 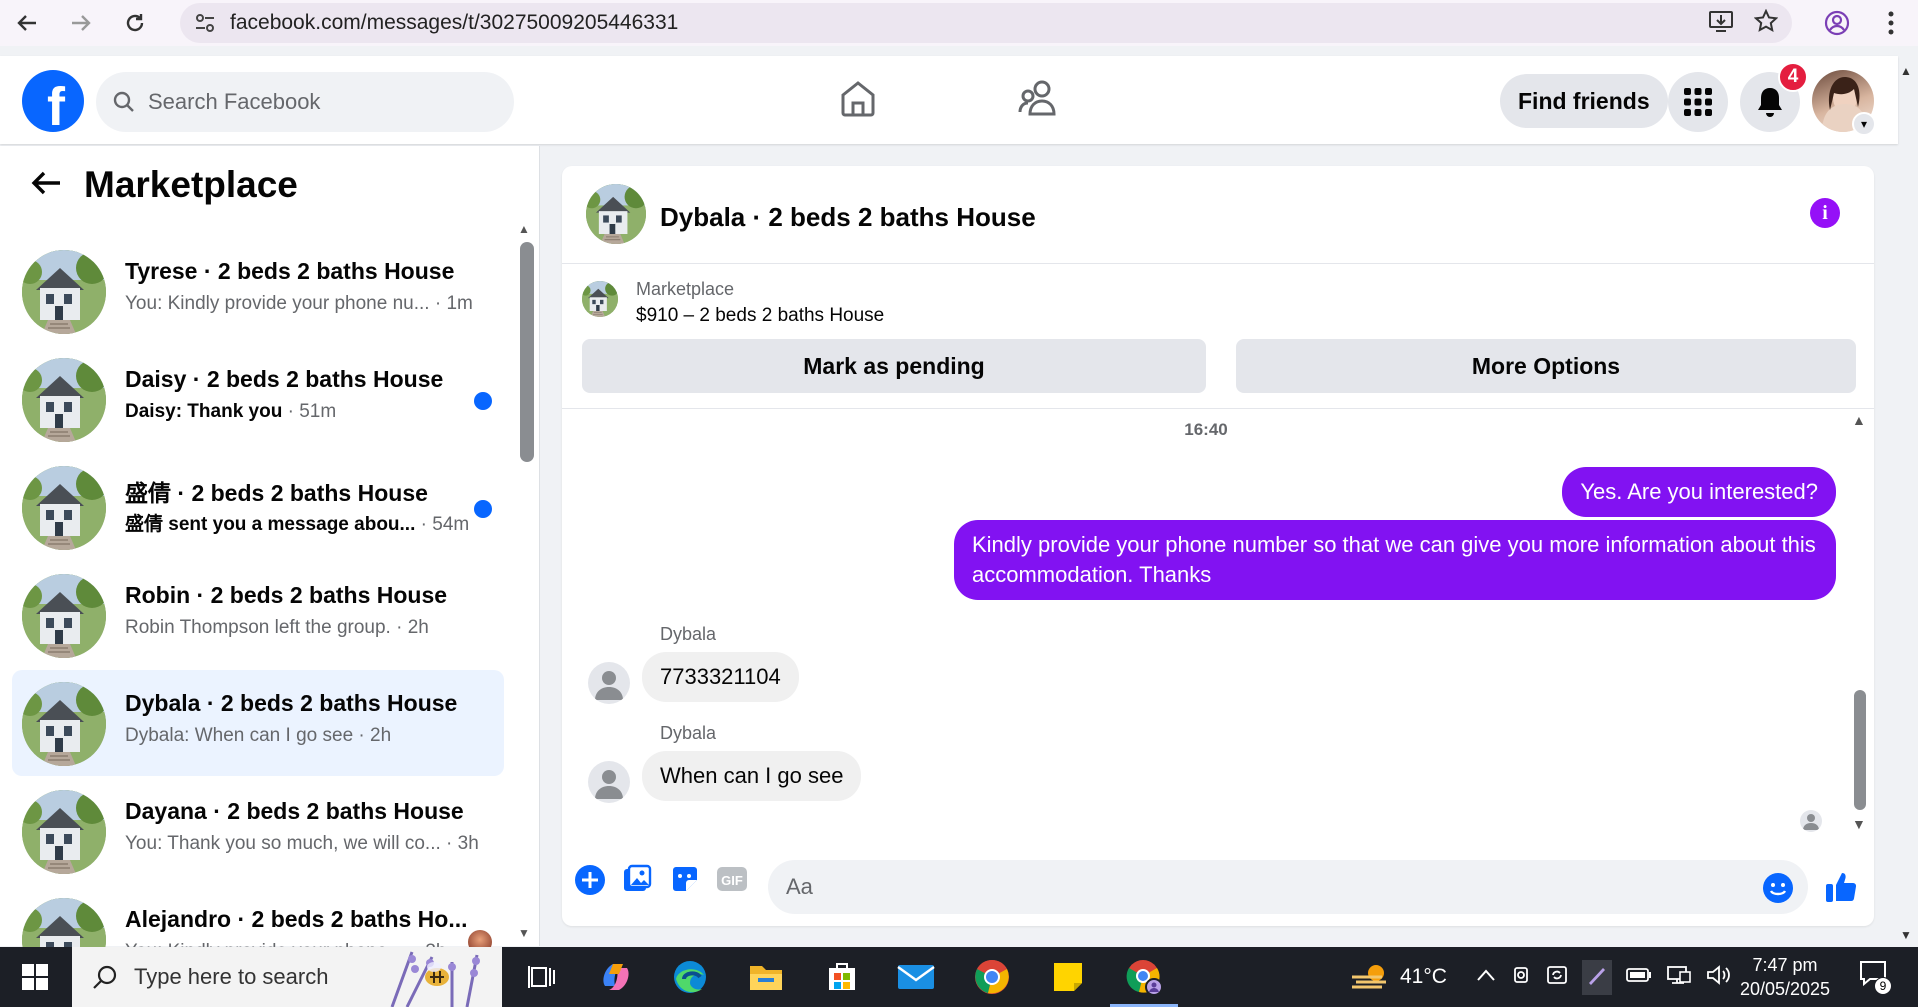 I want to click on plus-circle-icon, so click(x=590, y=882).